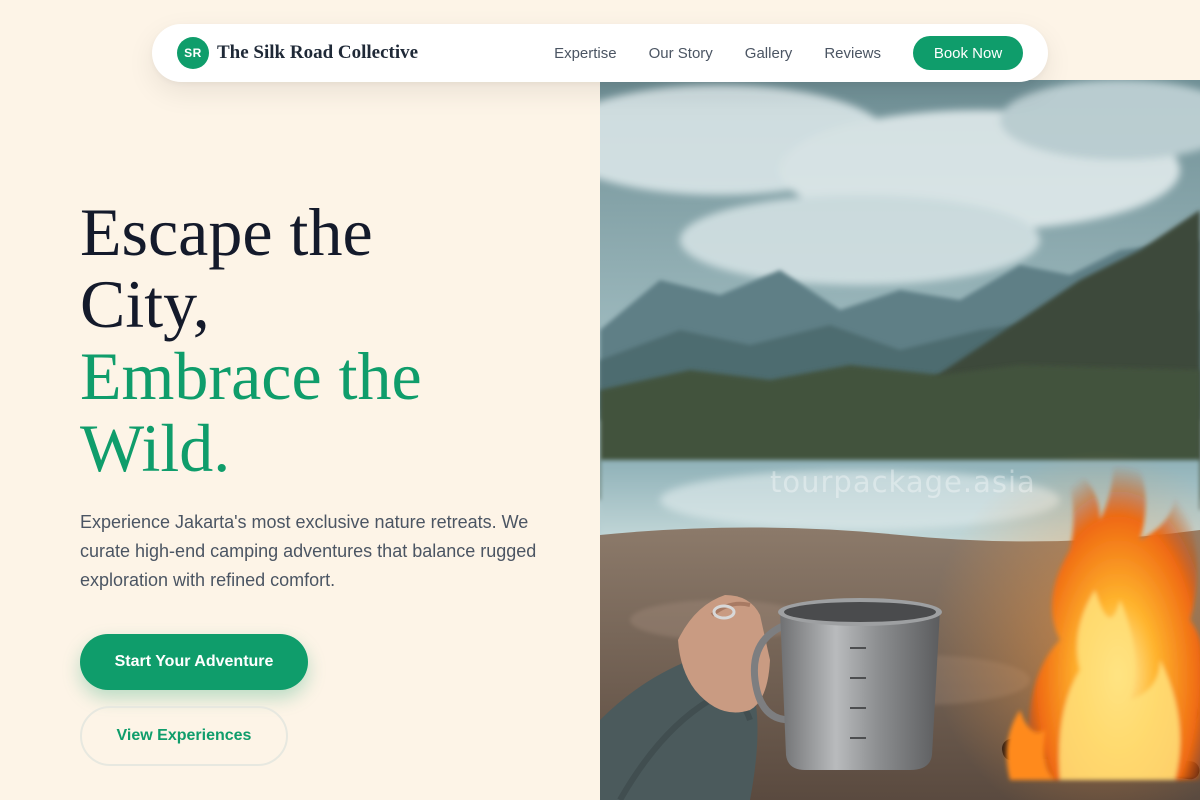 Image resolution: width=1200 pixels, height=800 pixels. Describe the element at coordinates (681, 53) in the screenshot. I see `nav-link-our-story: Our Story` at that location.